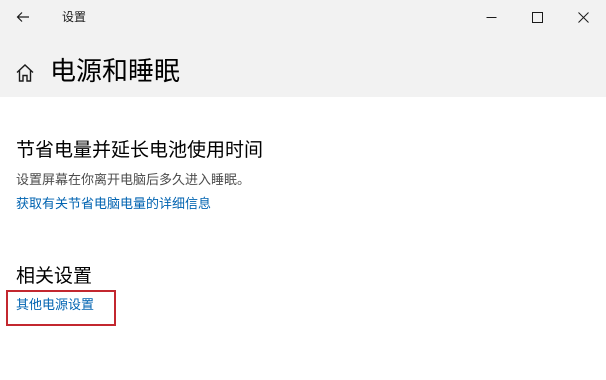 This screenshot has width=606, height=380. I want to click on page-title: 电源和睡眠, so click(115, 72).